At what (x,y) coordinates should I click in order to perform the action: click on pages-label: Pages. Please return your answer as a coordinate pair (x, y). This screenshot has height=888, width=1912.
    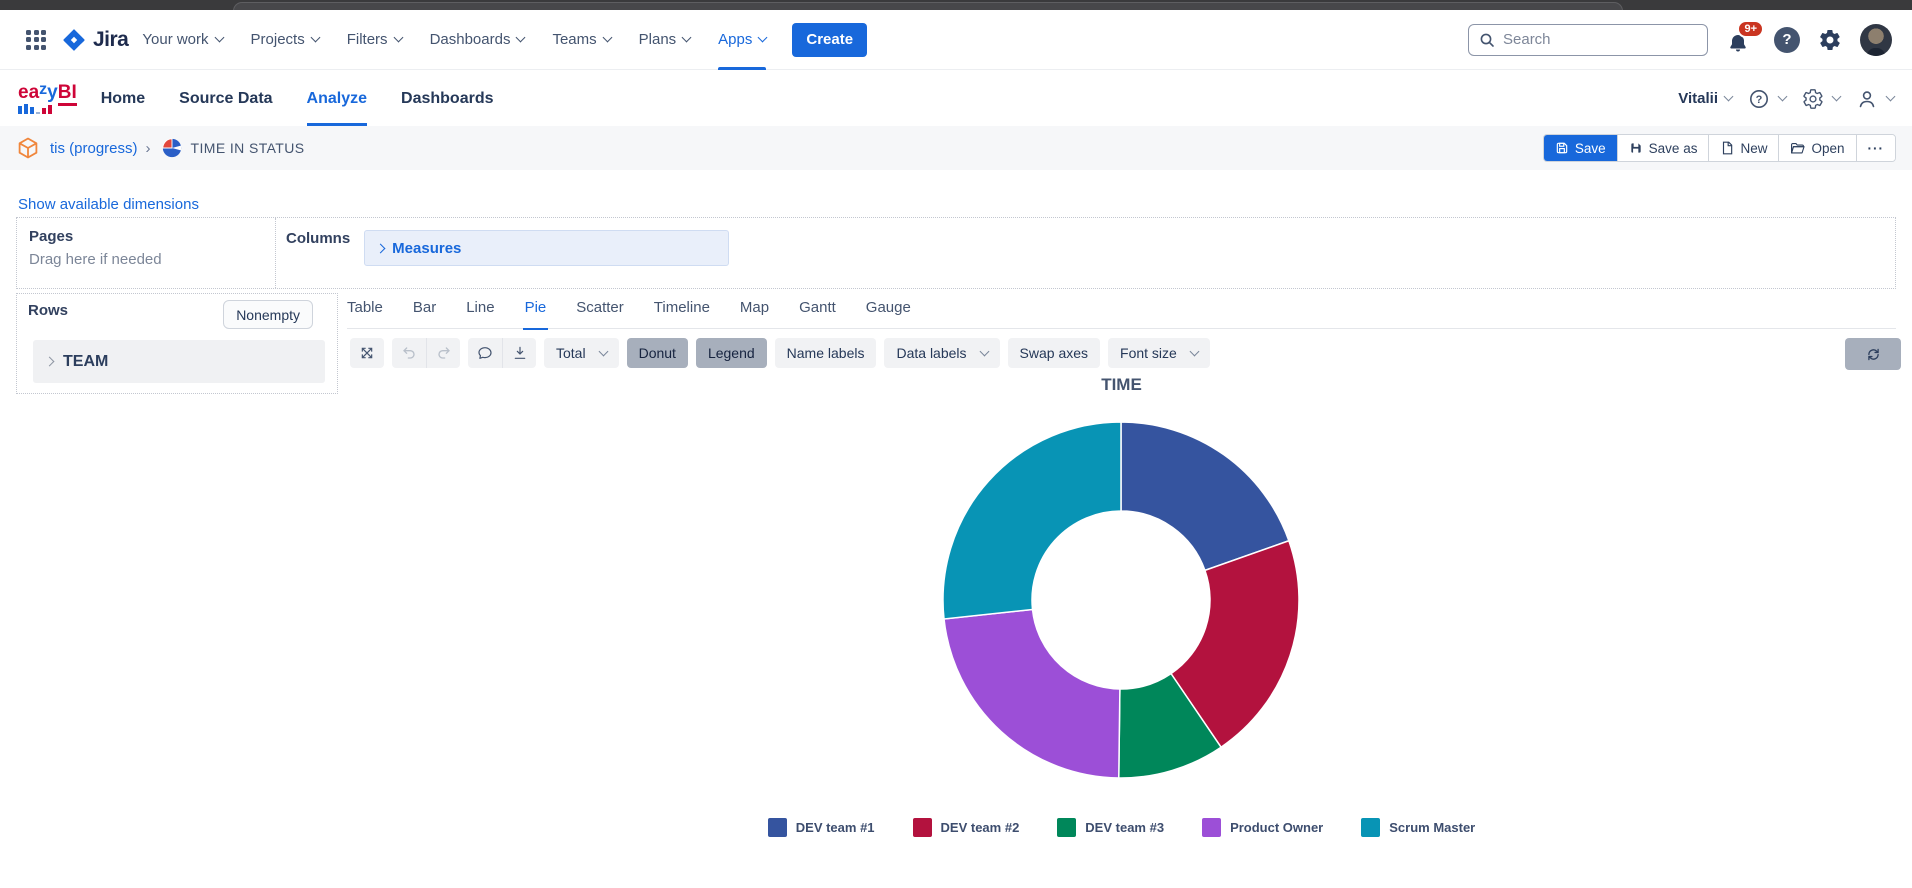
    Looking at the image, I should click on (51, 236).